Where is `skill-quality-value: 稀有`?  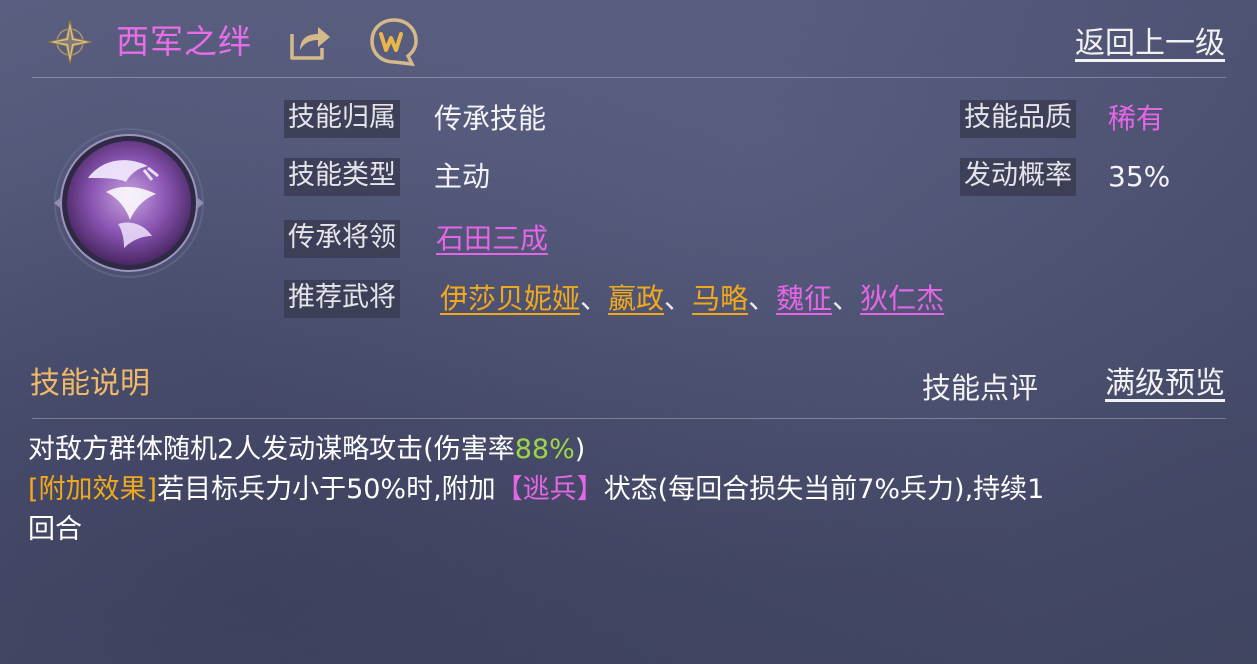
skill-quality-value: 稀有 is located at coordinates (1136, 118).